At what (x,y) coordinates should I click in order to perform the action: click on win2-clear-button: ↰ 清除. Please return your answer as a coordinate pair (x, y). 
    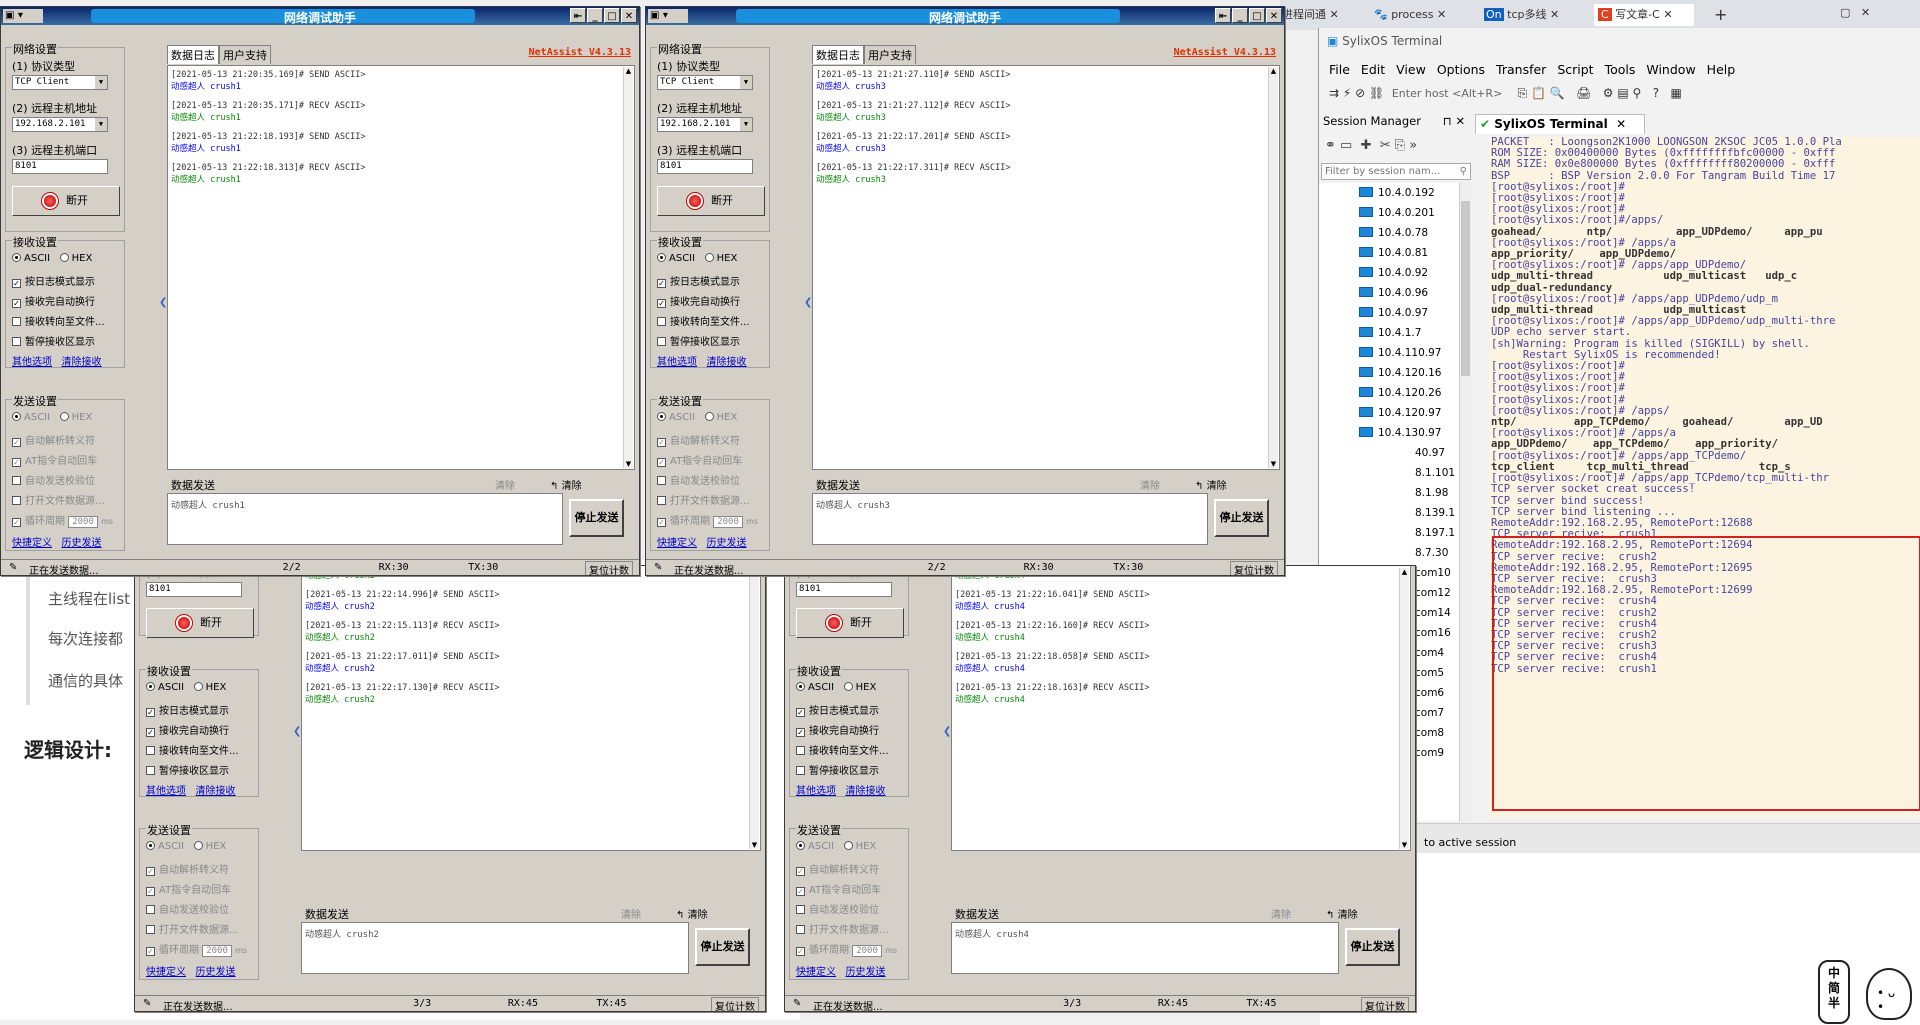
    Looking at the image, I should click on (1211, 484).